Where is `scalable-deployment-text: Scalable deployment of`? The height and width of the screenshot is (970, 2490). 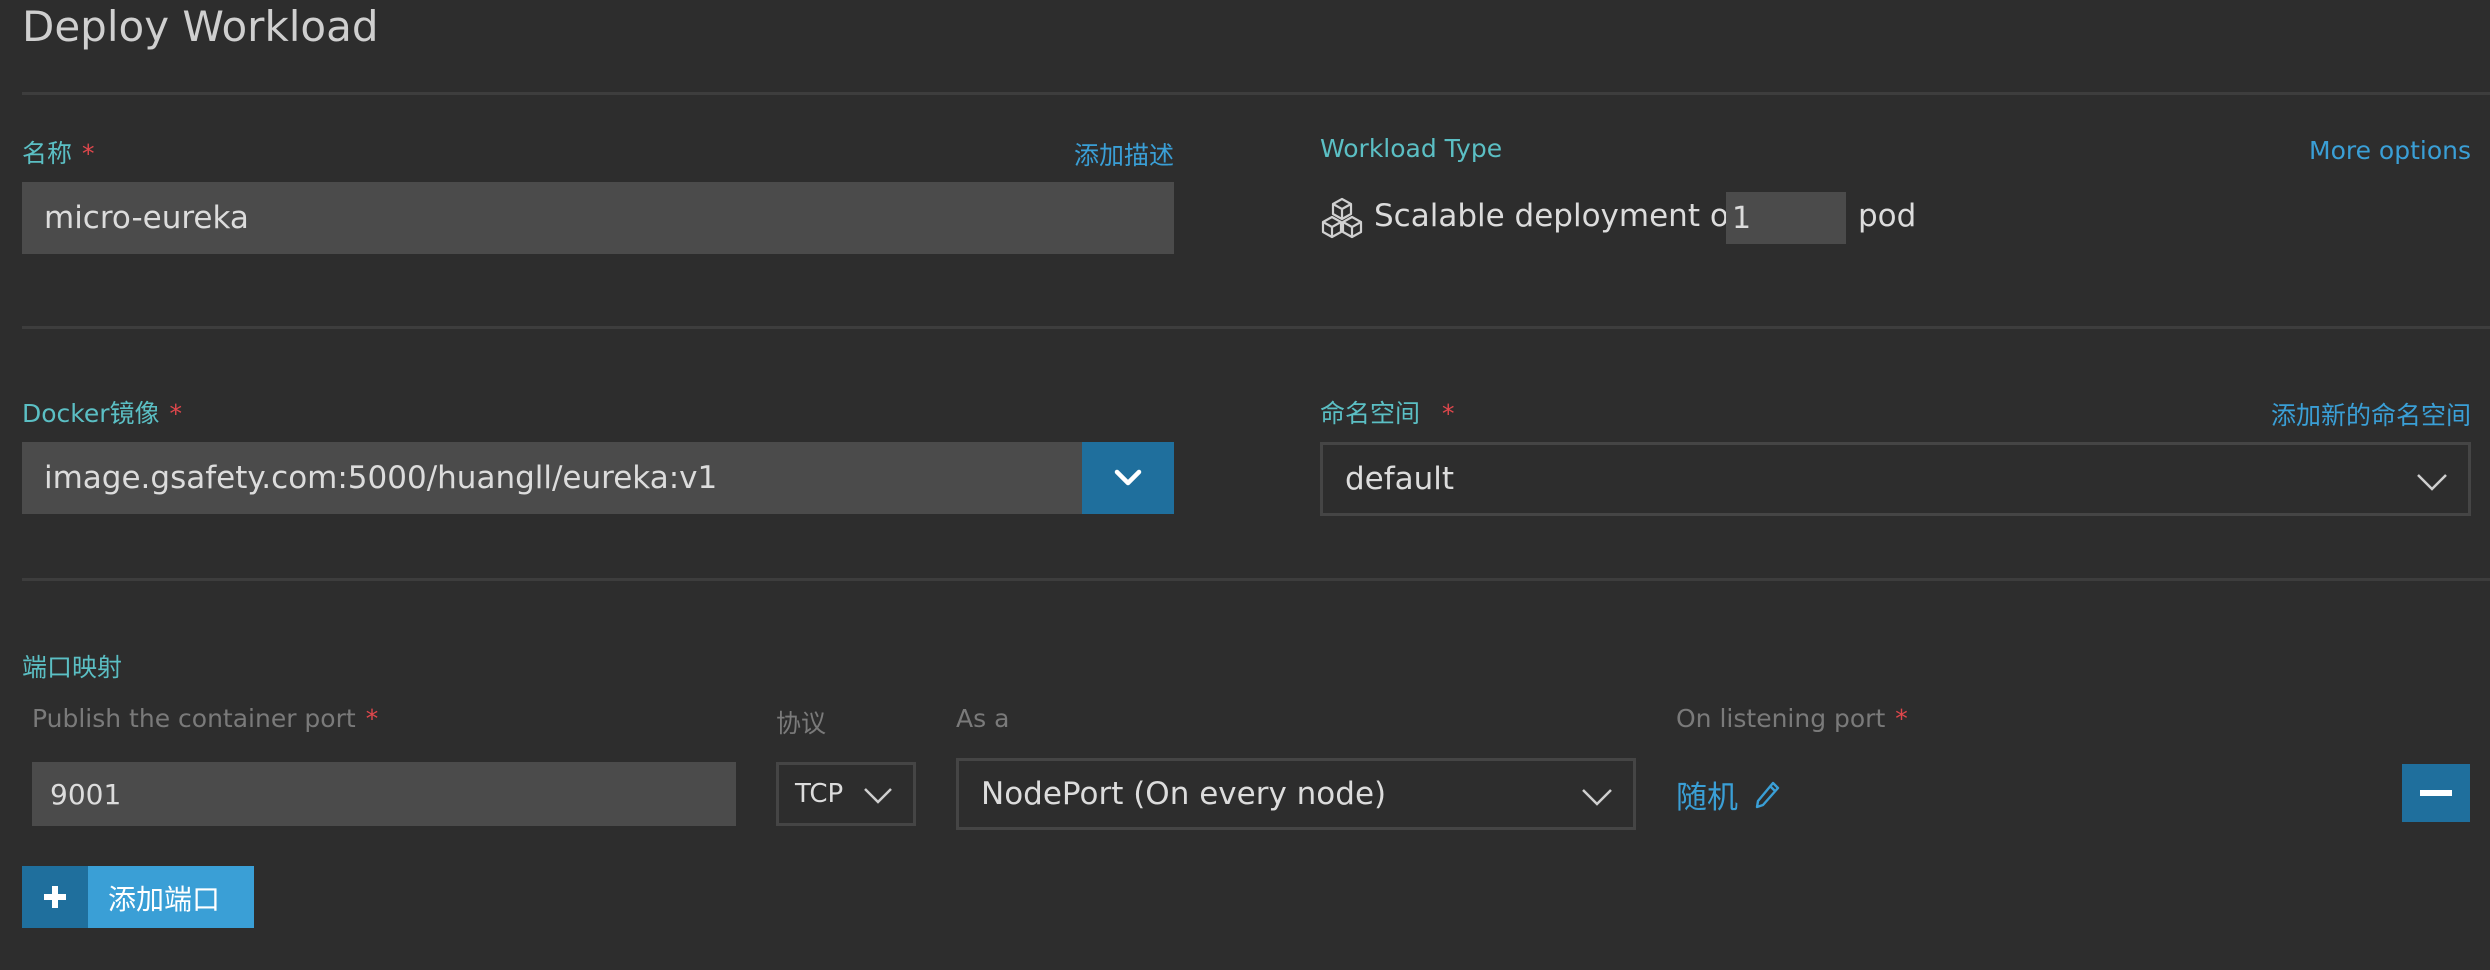 scalable-deployment-text: Scalable deployment of is located at coordinates (1557, 216).